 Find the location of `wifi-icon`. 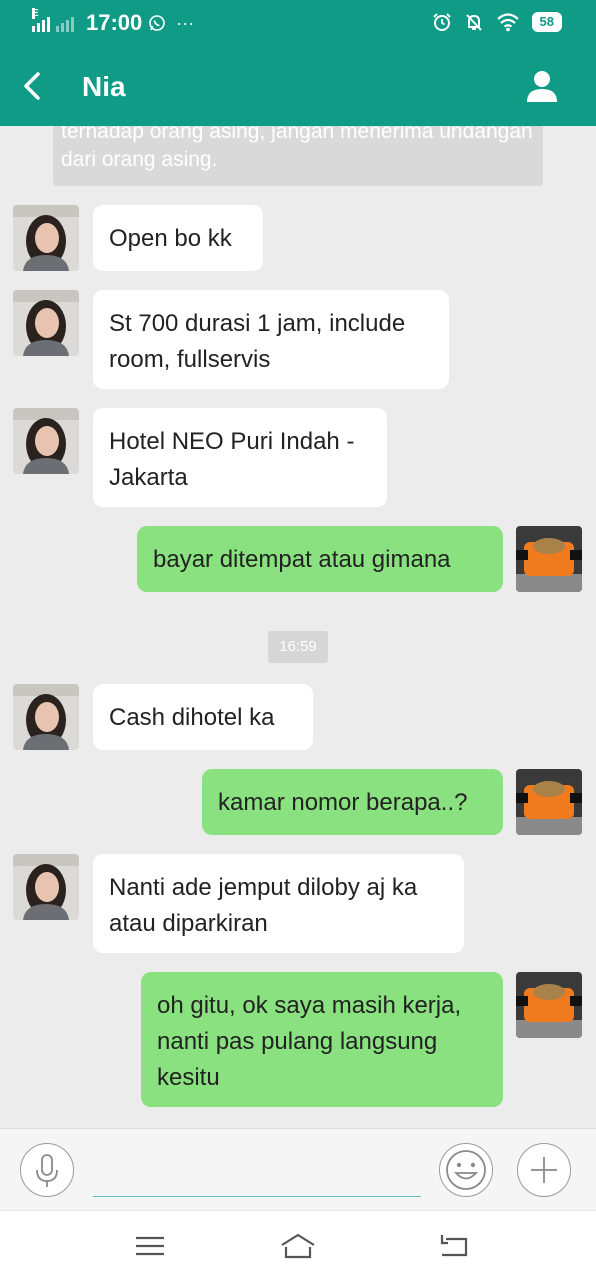

wifi-icon is located at coordinates (507, 22).